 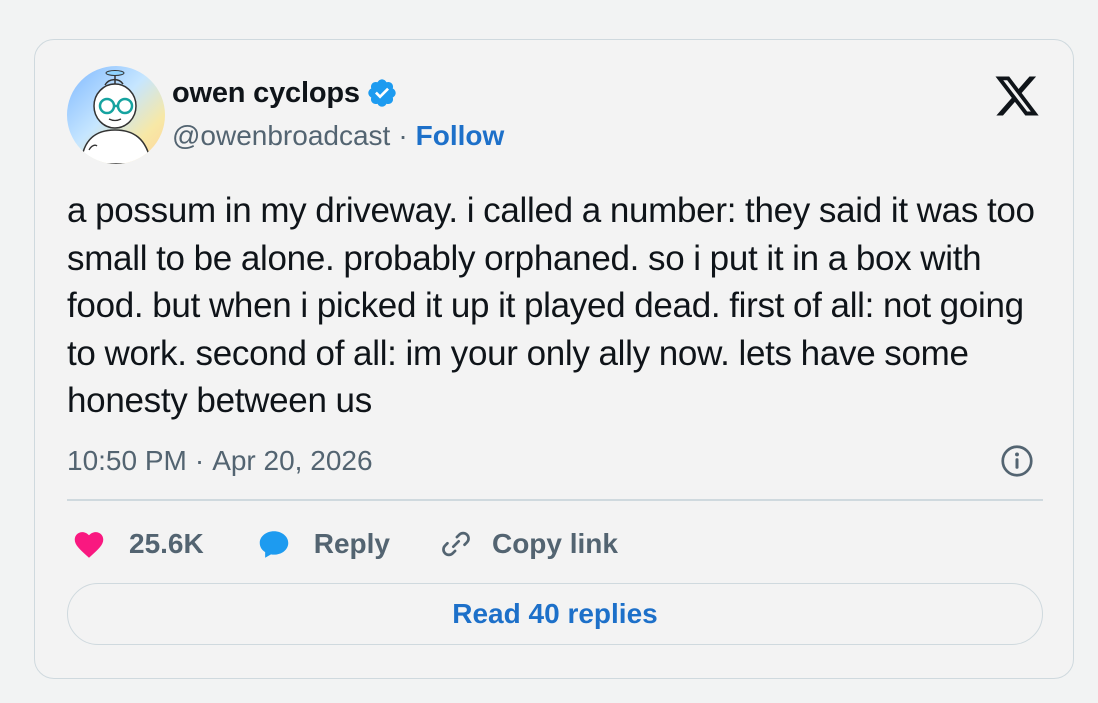 What do you see at coordinates (274, 544) in the screenshot?
I see `speech-bubble-icon` at bounding box center [274, 544].